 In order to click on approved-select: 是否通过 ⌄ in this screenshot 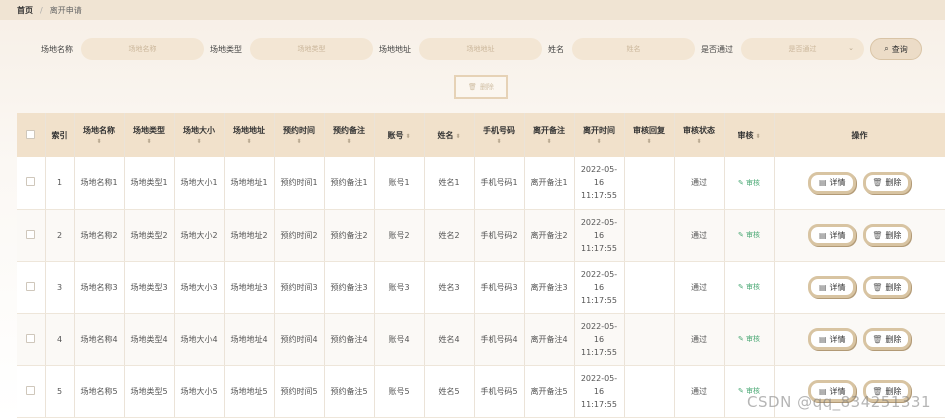, I will do `click(802, 49)`.